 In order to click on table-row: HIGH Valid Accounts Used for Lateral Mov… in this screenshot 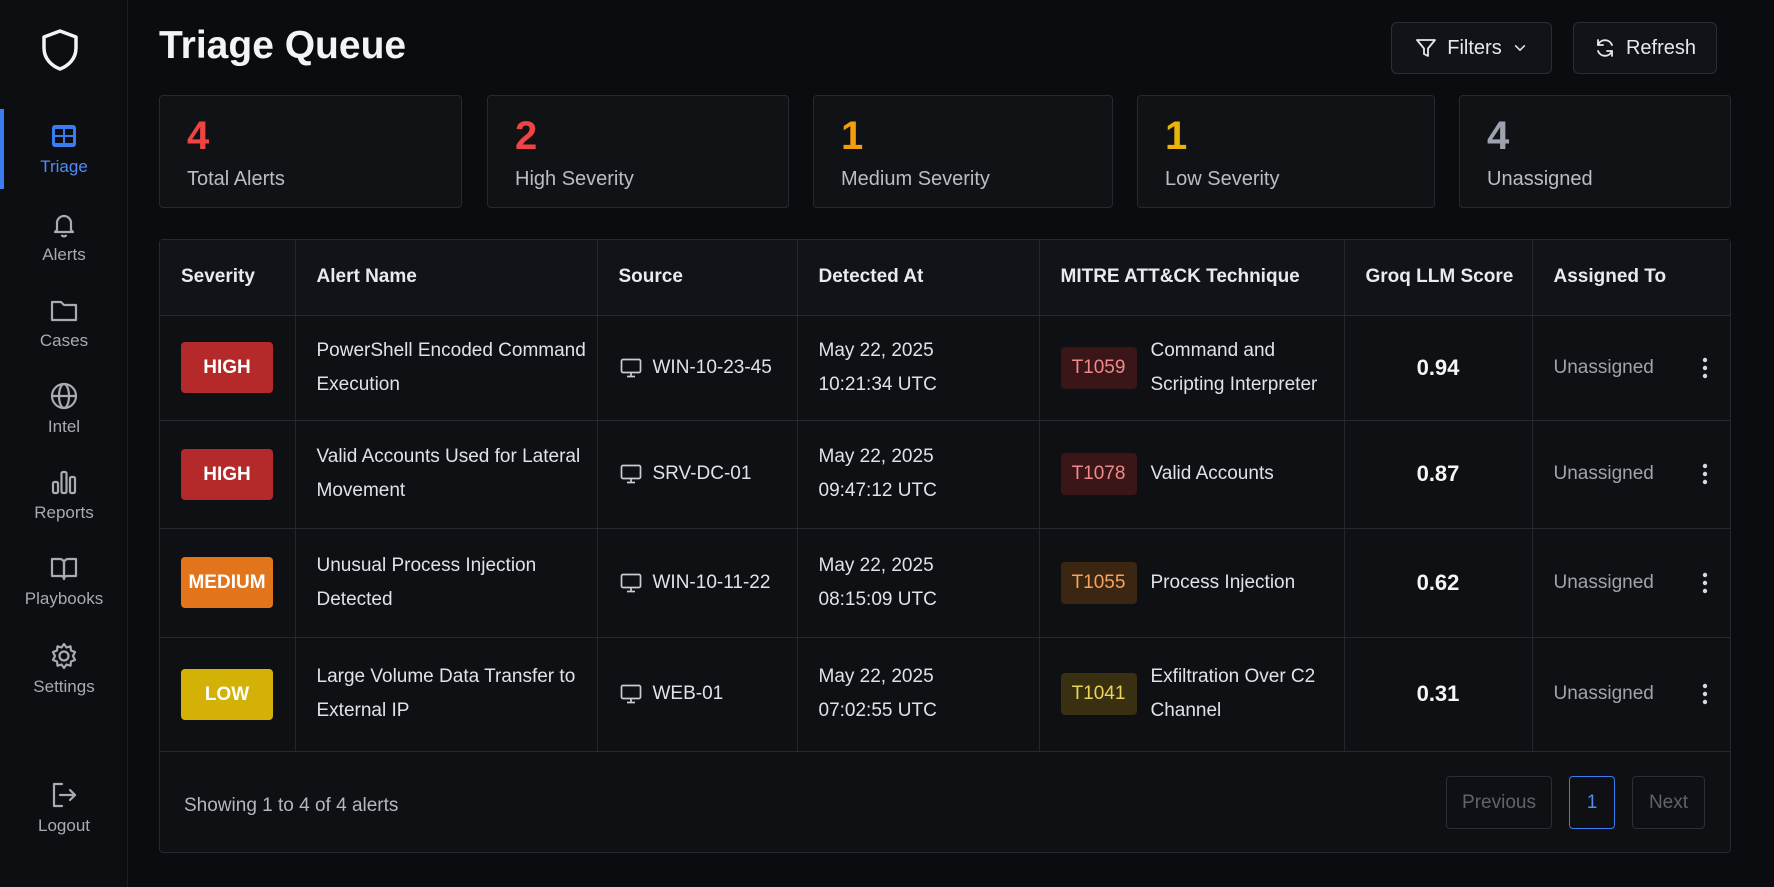, I will do `click(945, 474)`.